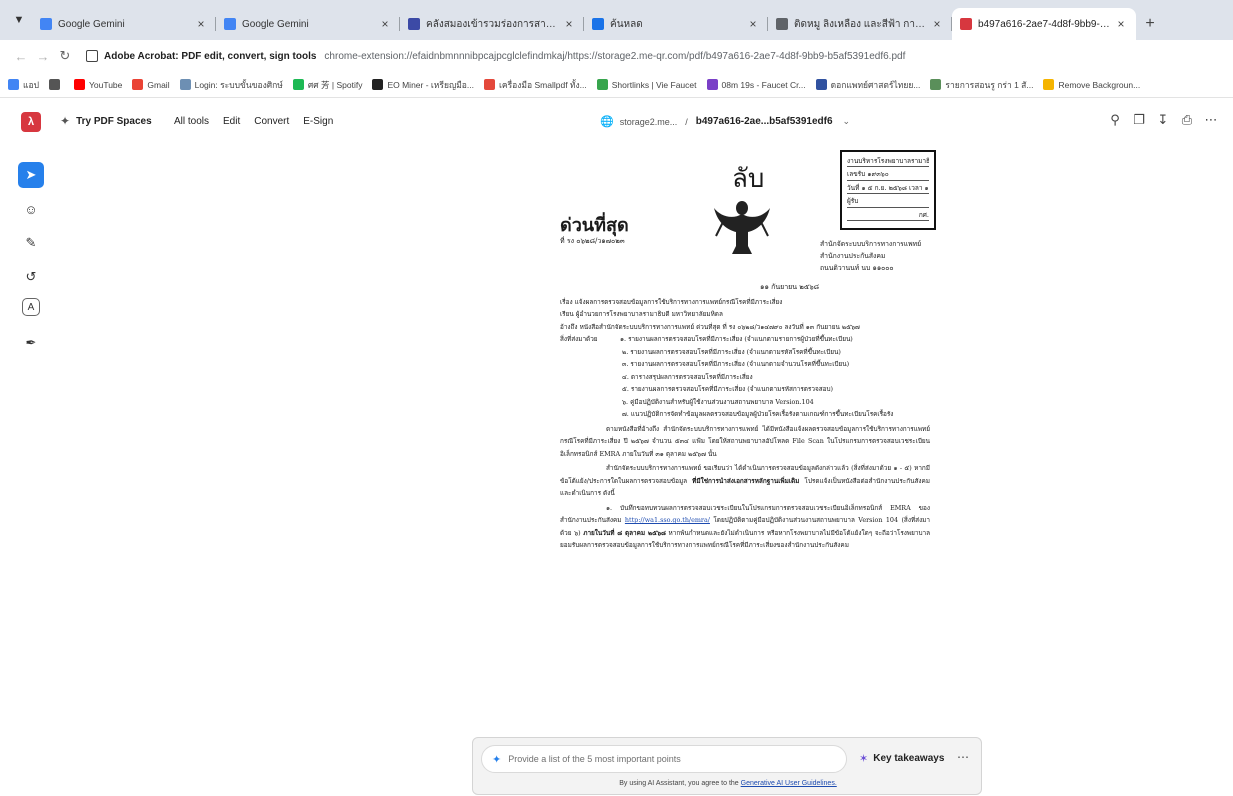 Image resolution: width=1233 pixels, height=796 pixels. I want to click on browser-tab: คลังสมองเข้ารวมร่องการสามชน์ไป×, so click(492, 24).